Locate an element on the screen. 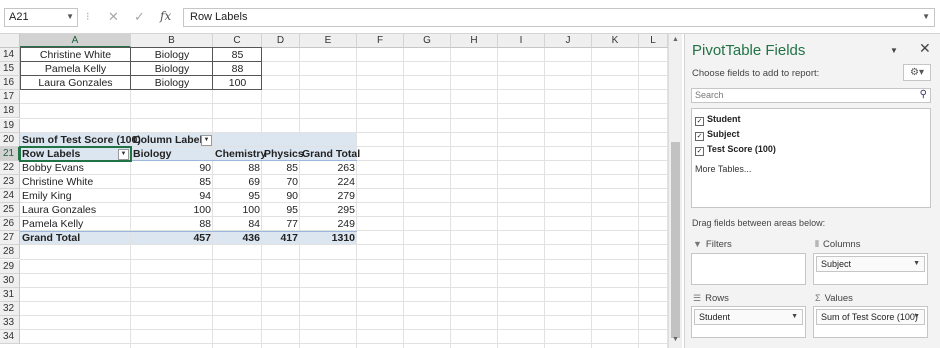 The height and width of the screenshot is (348, 940). rows-drop-area: Student ▼ is located at coordinates (748, 322).